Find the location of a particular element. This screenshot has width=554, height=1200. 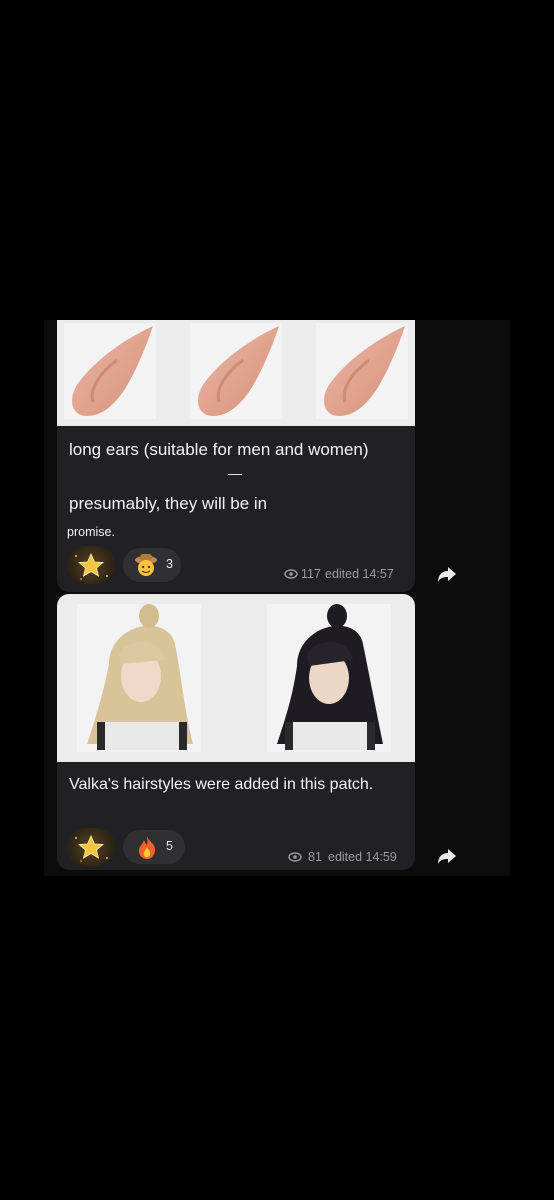

hairstyles-illustration is located at coordinates (234, 678).